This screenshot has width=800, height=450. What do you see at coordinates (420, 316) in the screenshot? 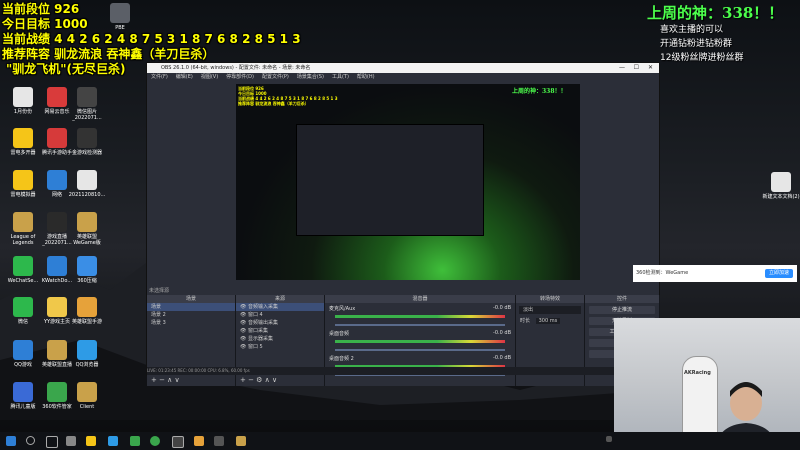
I see `volume-meter` at bounding box center [420, 316].